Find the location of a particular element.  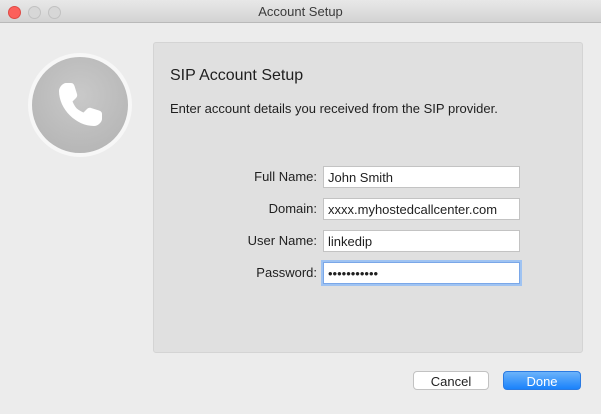

title-bar: Account Setup is located at coordinates (300, 11).